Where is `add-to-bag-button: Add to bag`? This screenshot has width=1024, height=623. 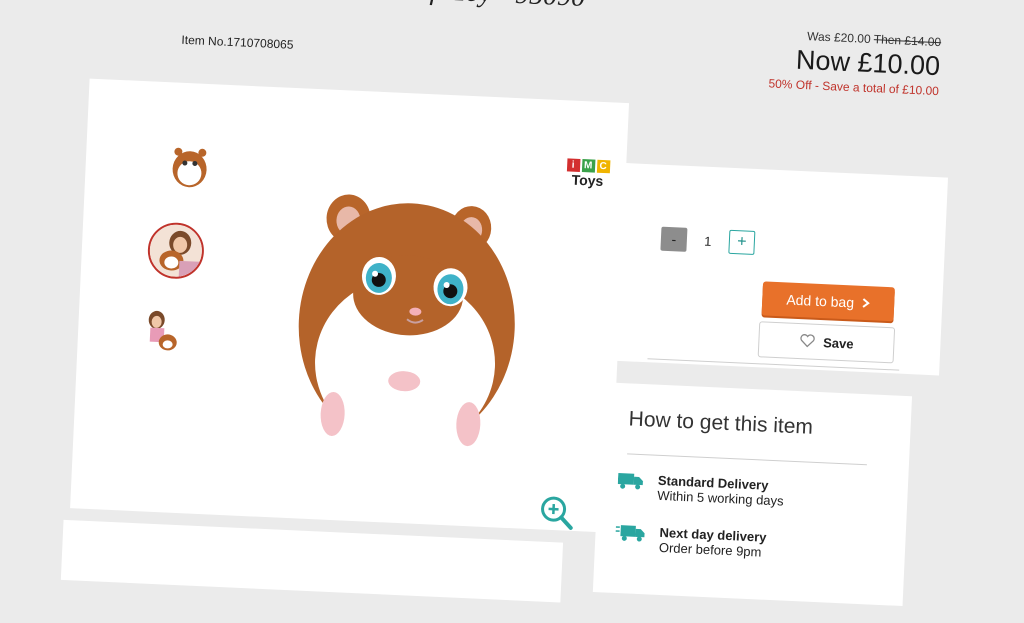
add-to-bag-button: Add to bag is located at coordinates (828, 301).